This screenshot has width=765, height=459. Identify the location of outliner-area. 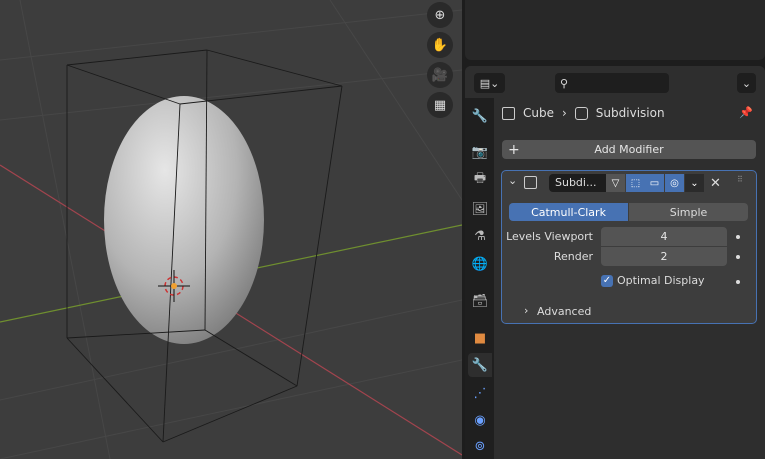
(615, 30).